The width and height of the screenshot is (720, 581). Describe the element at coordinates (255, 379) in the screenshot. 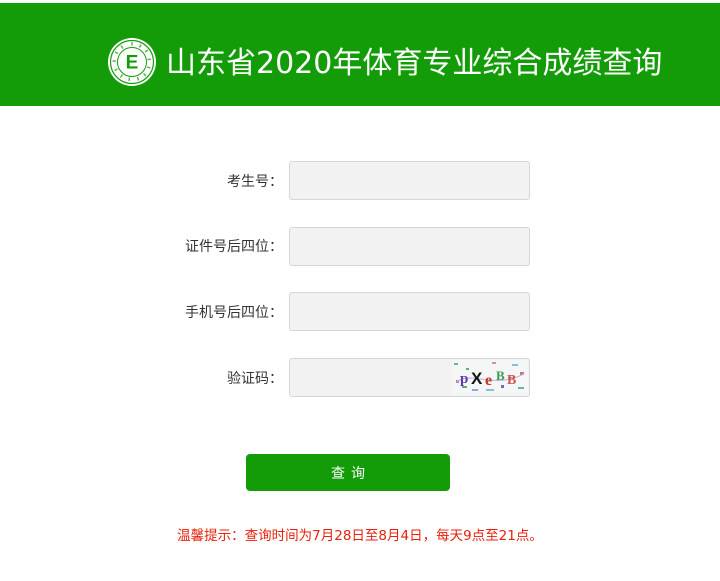

I see `captcha-label: 验证码：` at that location.